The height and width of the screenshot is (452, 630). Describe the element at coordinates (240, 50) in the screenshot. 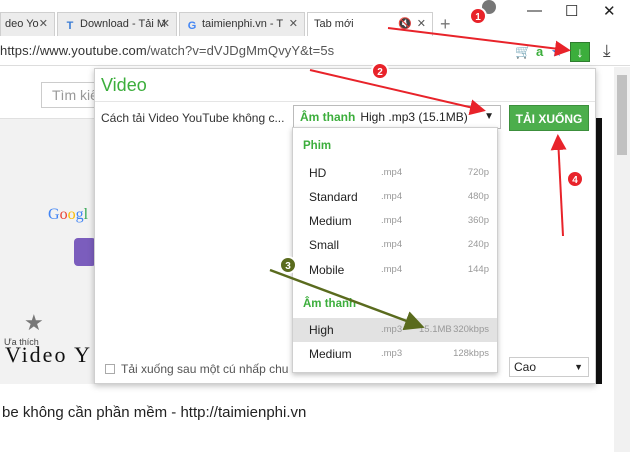

I see `url-path: /watch?v=dVJDgMmQvyY&t=5s` at that location.